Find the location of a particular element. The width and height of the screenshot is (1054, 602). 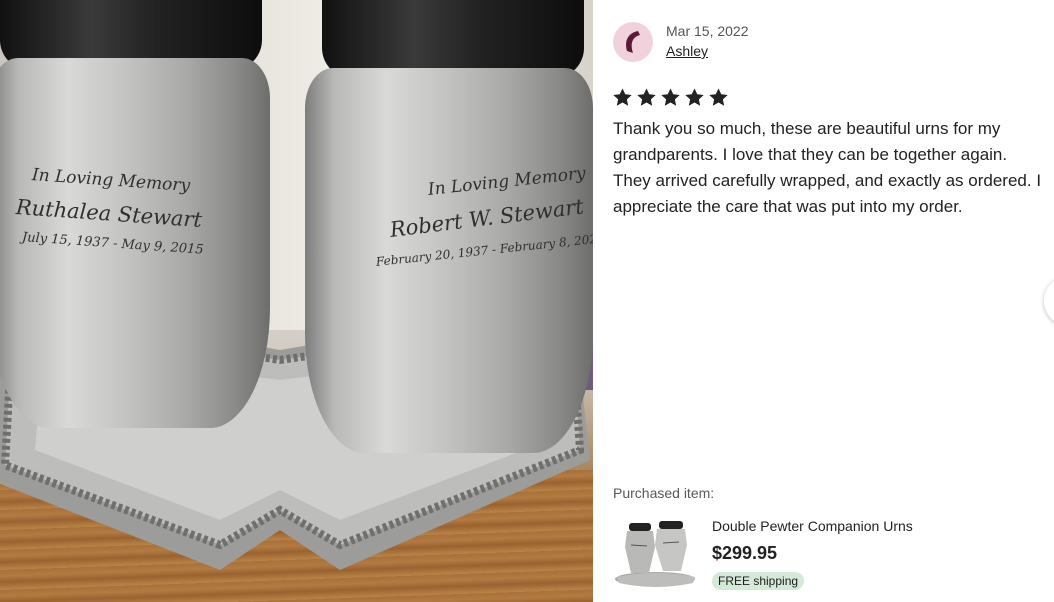

reviewer-name-link: Ashley is located at coordinates (687, 51).